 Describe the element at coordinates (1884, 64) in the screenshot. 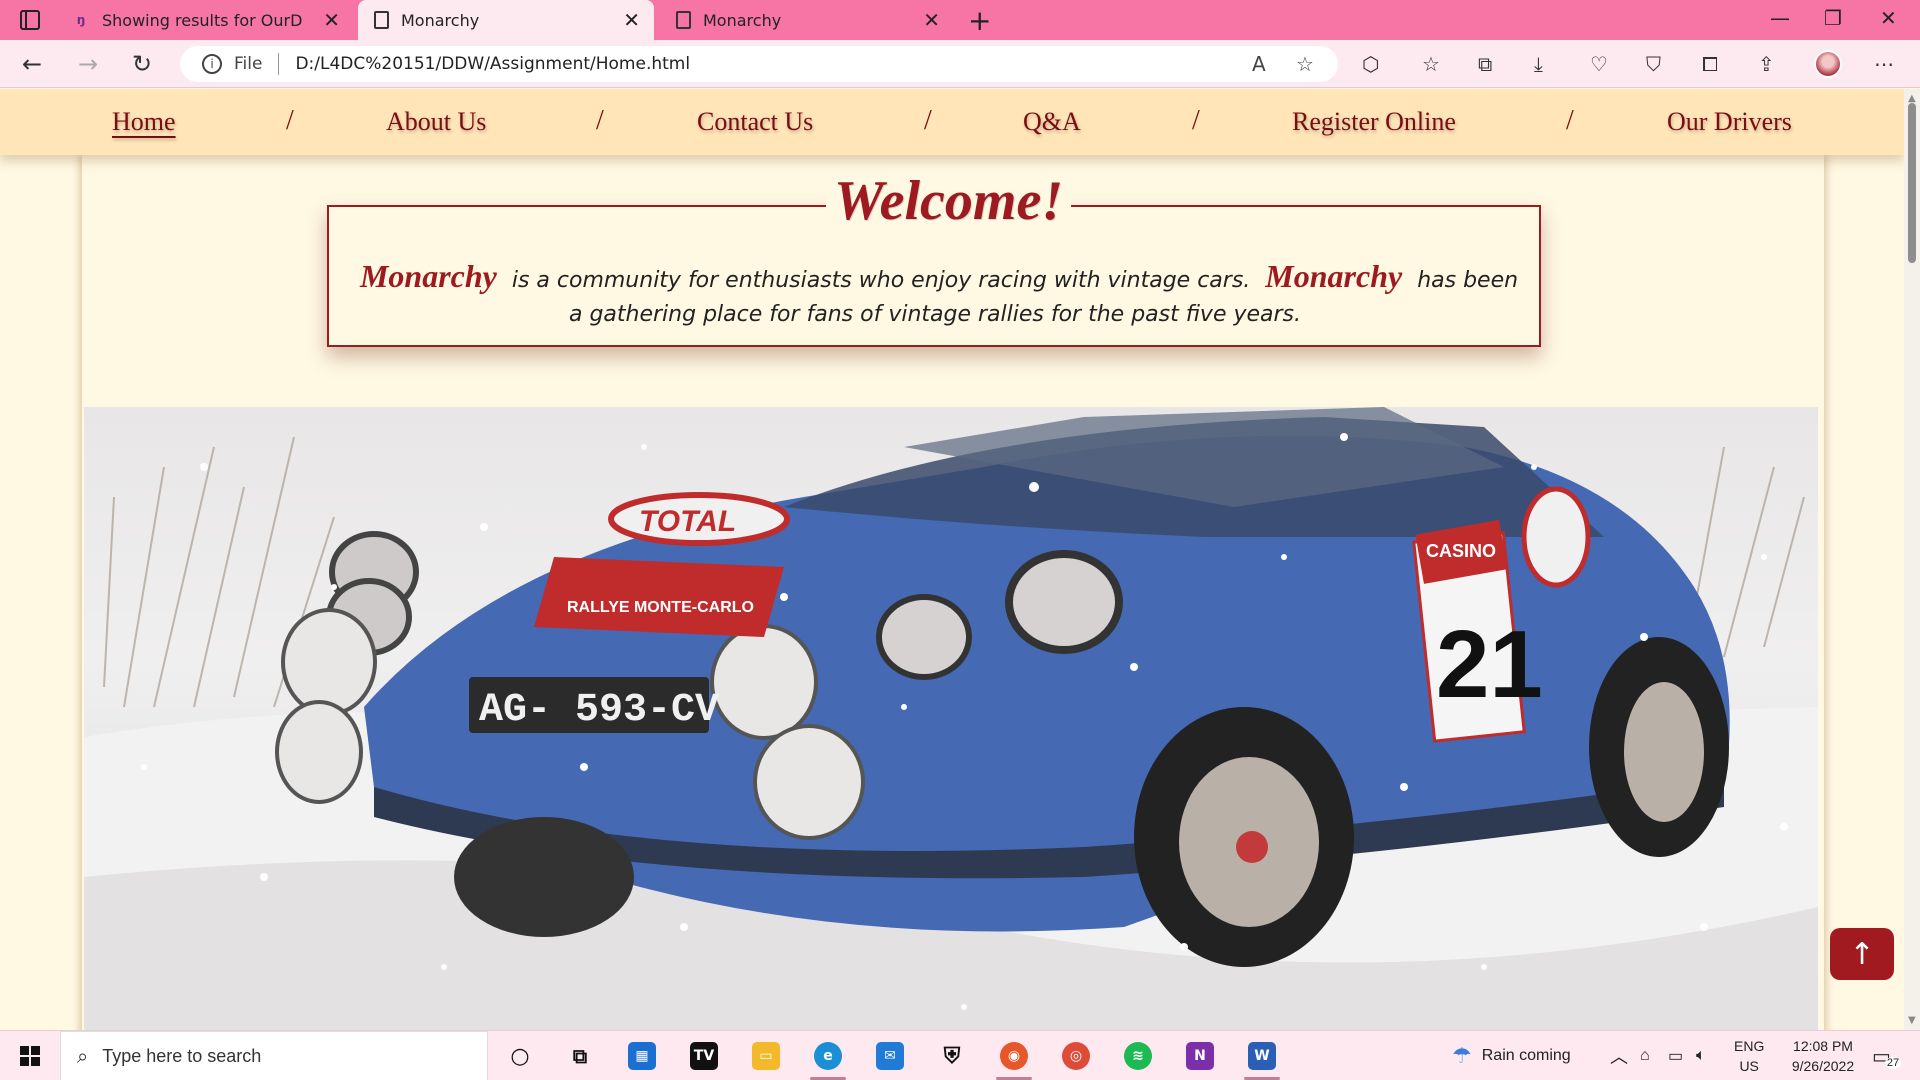

I see `more-options-icon: ⋯` at that location.